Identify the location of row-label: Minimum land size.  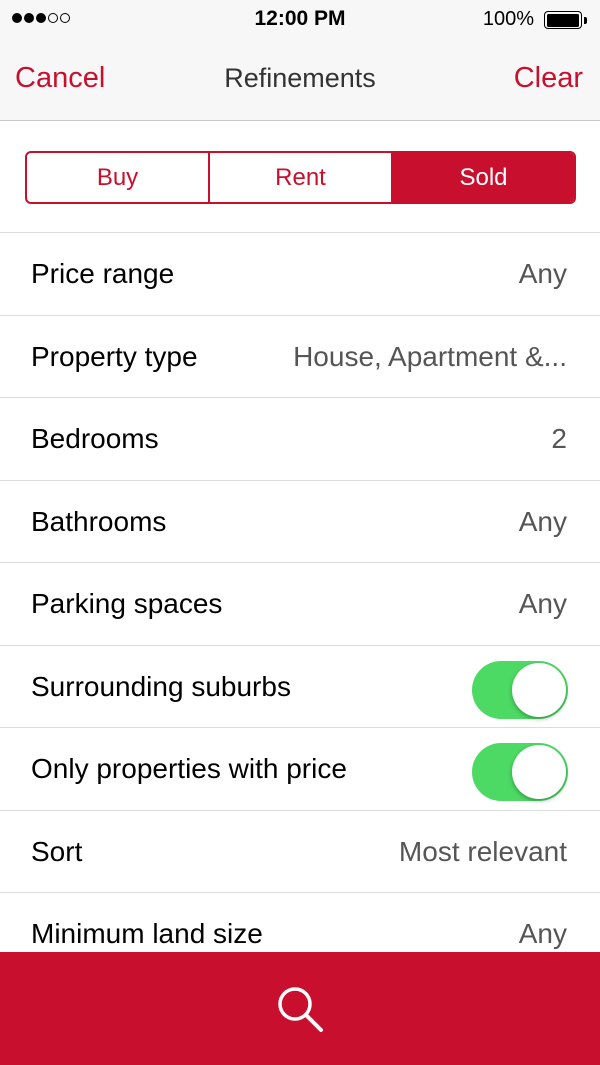
(147, 933).